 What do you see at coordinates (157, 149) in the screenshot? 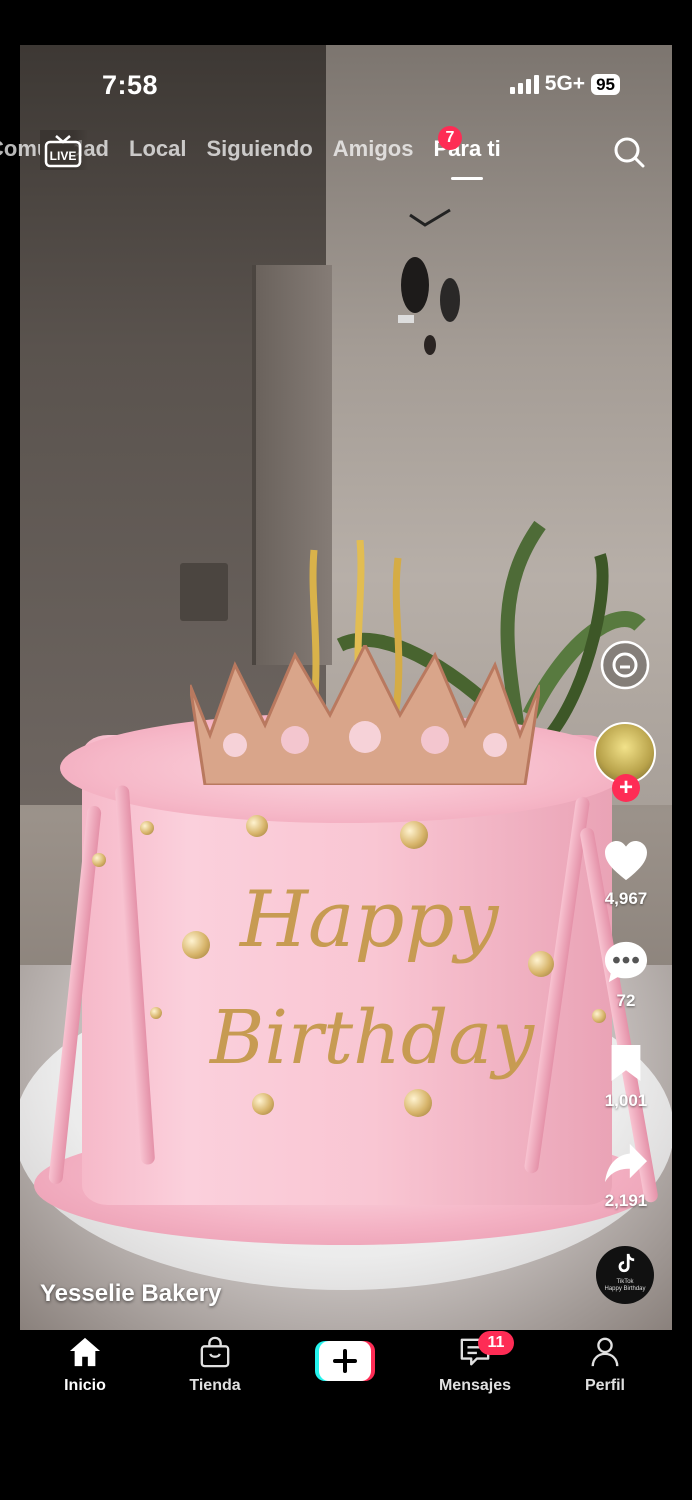
I see `tab-local: Local` at bounding box center [157, 149].